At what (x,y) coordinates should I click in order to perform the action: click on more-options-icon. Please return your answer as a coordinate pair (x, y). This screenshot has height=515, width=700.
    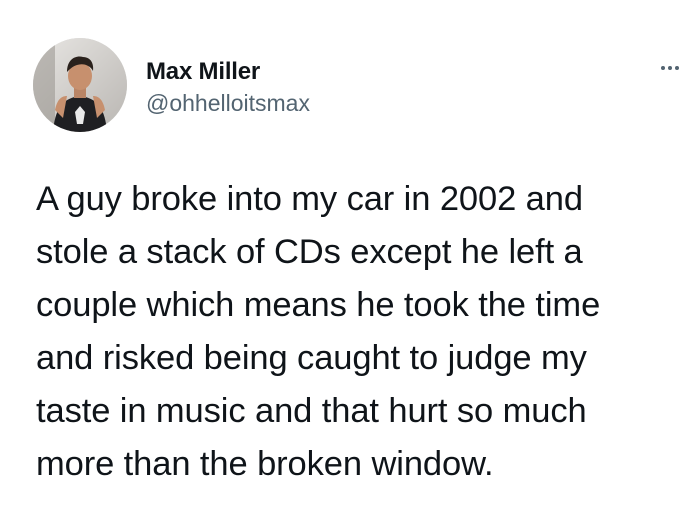
    Looking at the image, I should click on (670, 68).